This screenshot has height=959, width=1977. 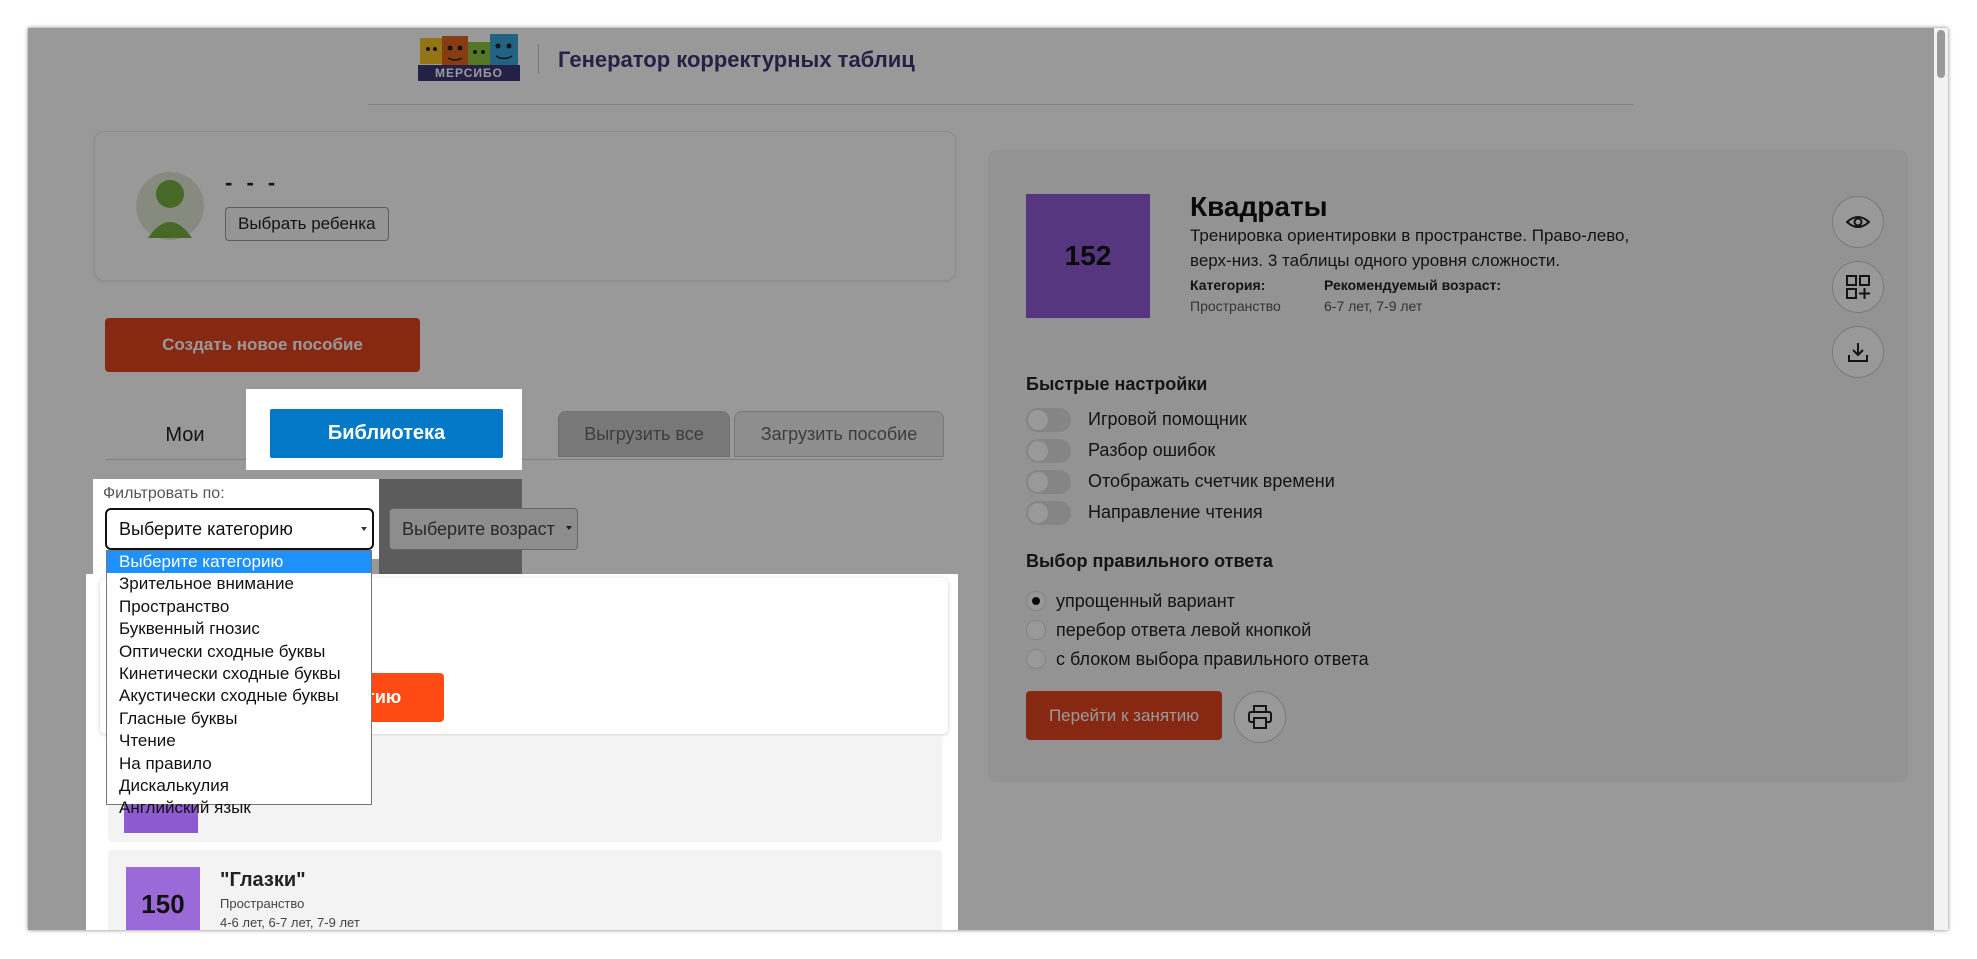 I want to click on list-item-thumbnail: 150, so click(x=163, y=898).